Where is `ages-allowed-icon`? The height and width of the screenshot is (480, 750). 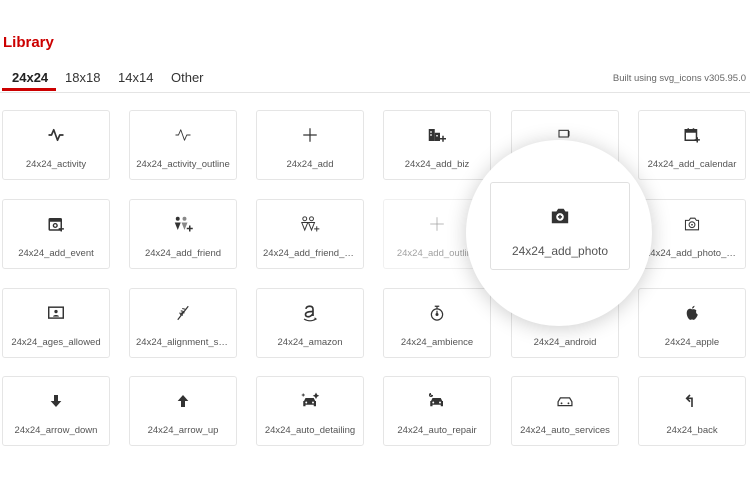 ages-allowed-icon is located at coordinates (56, 312).